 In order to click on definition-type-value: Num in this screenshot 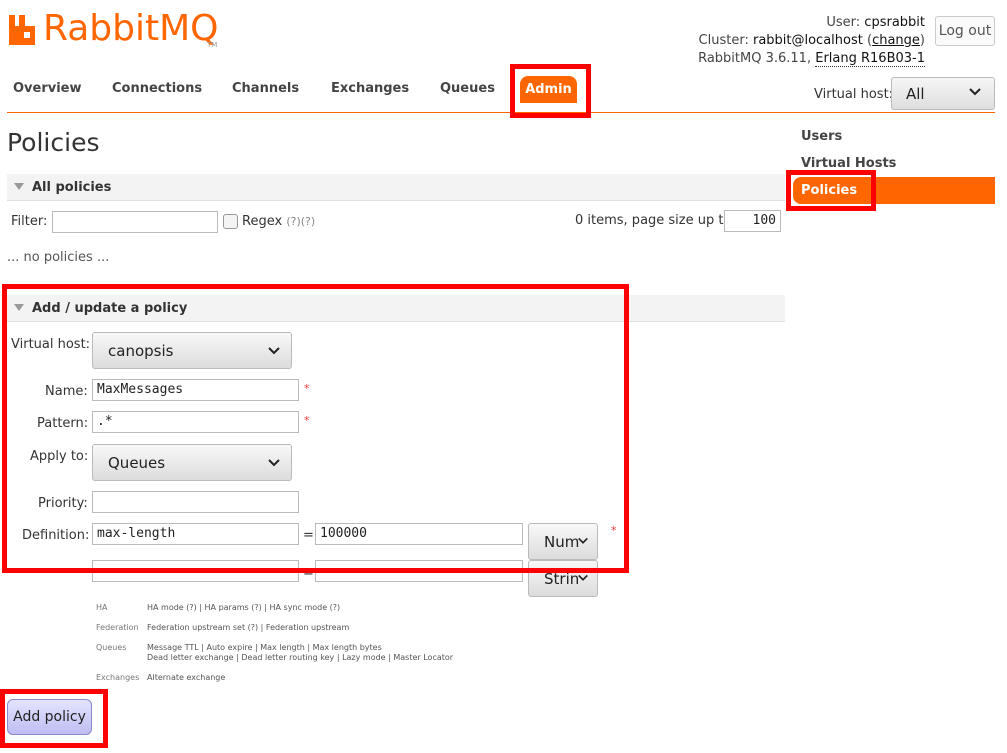, I will do `click(562, 541)`.